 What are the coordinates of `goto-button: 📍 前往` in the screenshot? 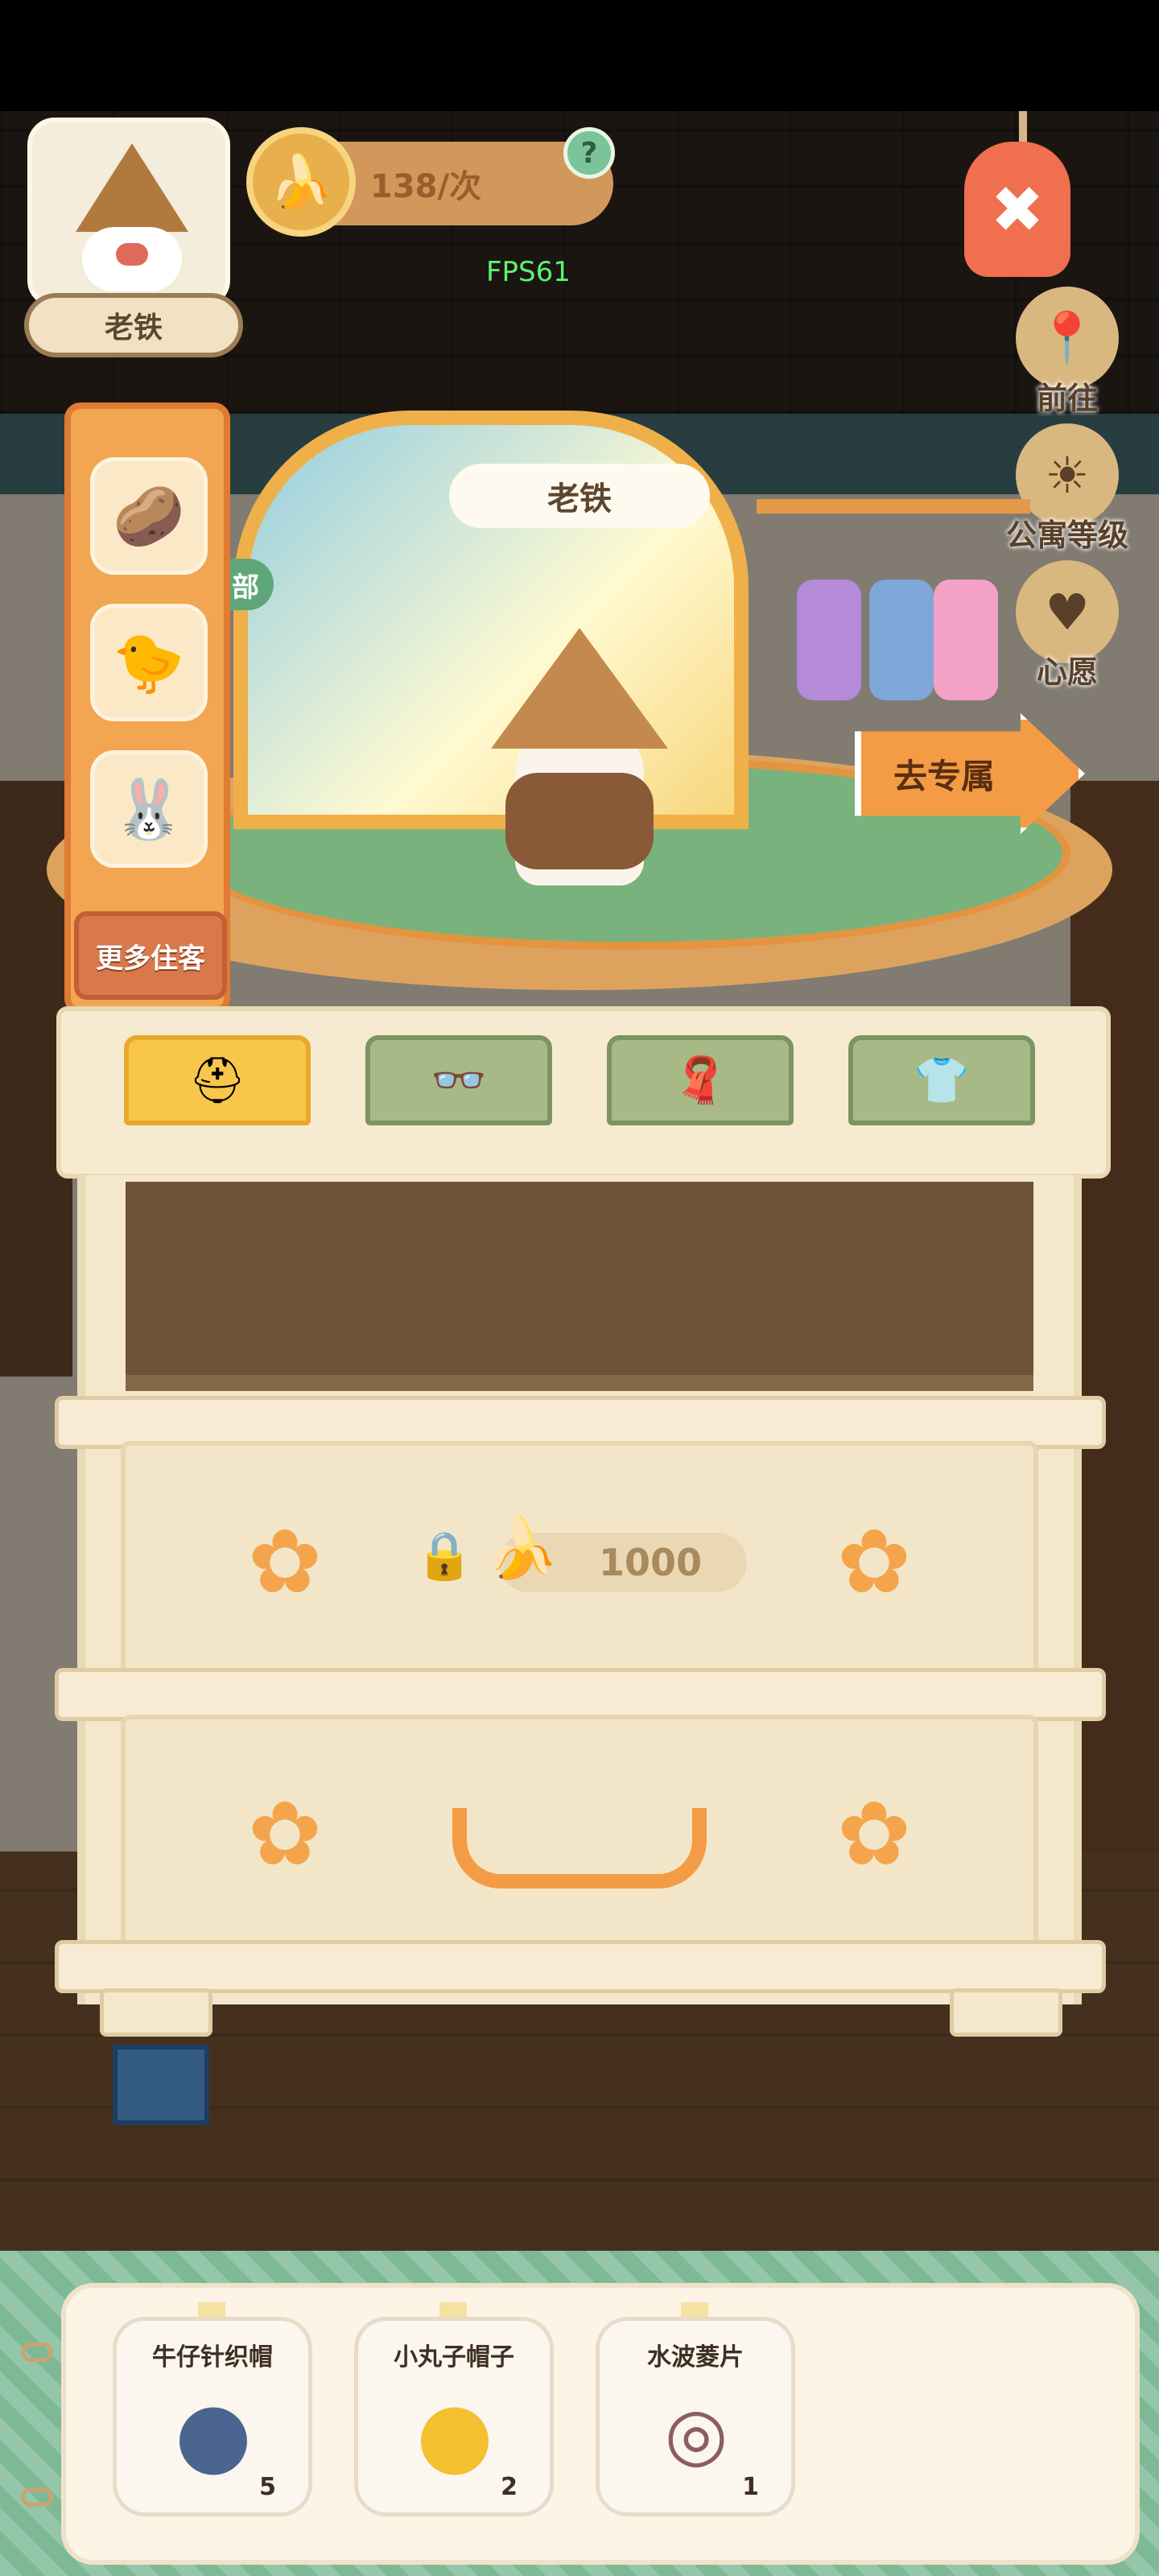 It's located at (1067, 352).